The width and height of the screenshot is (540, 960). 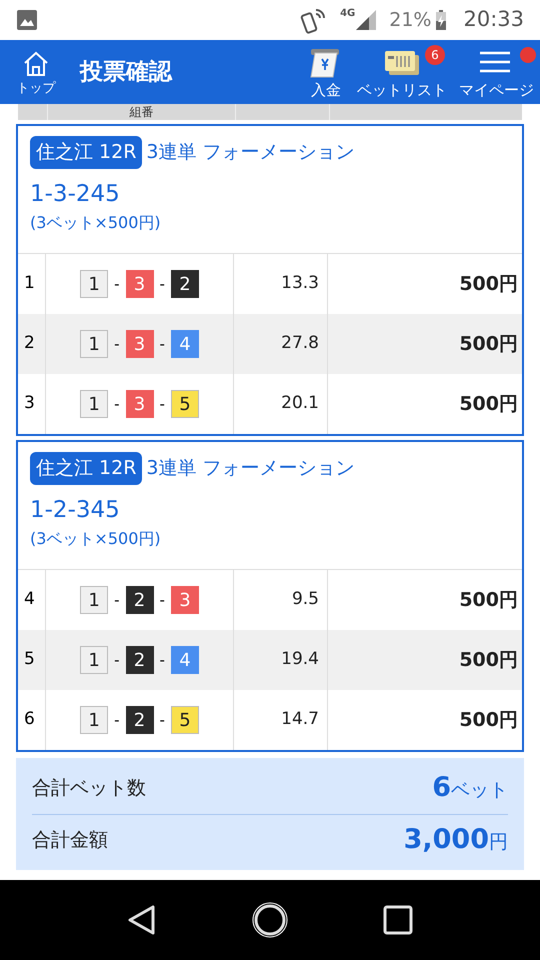 I want to click on odds: 20.1, so click(x=300, y=404).